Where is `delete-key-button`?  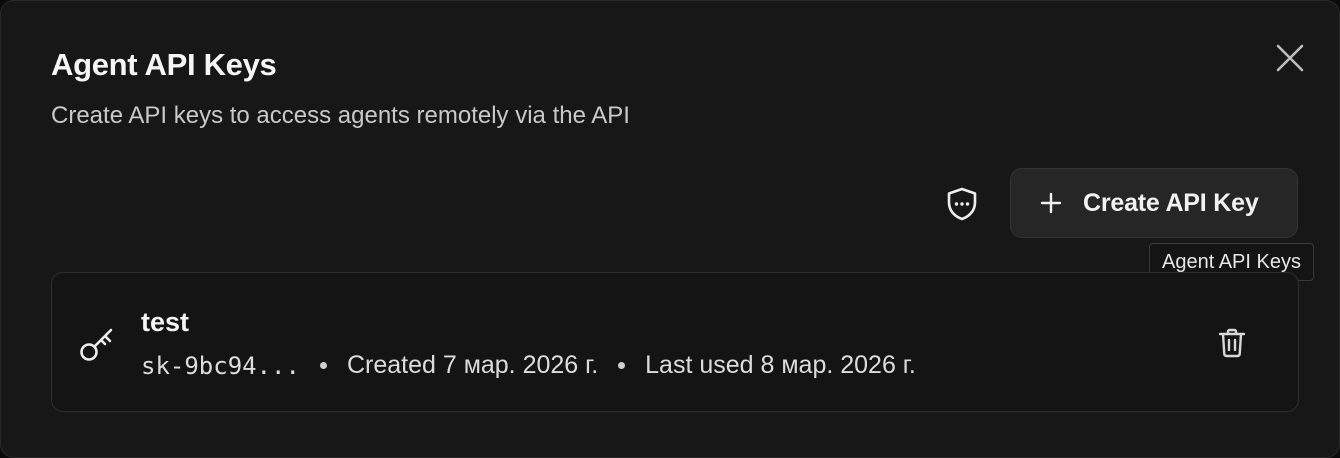 delete-key-button is located at coordinates (1232, 343).